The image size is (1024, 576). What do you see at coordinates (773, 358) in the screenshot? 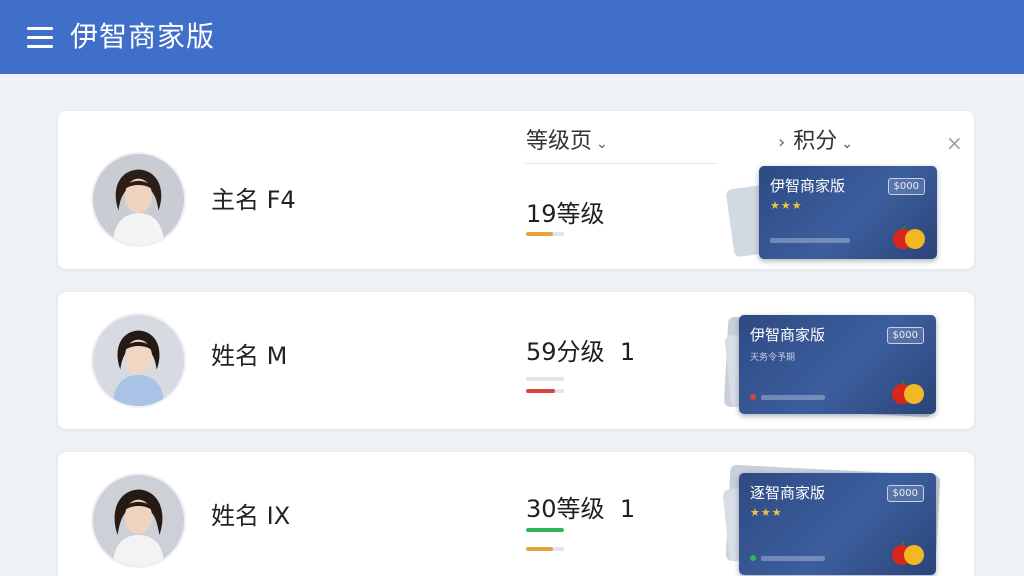
I see `card-subtitle: 天务令予期` at bounding box center [773, 358].